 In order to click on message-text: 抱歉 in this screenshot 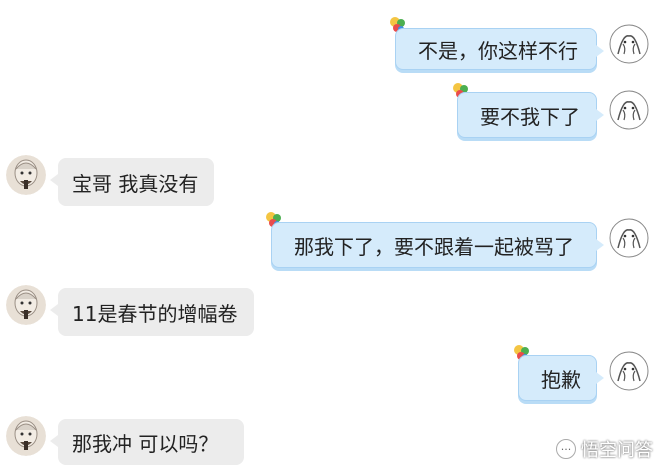, I will do `click(561, 379)`.